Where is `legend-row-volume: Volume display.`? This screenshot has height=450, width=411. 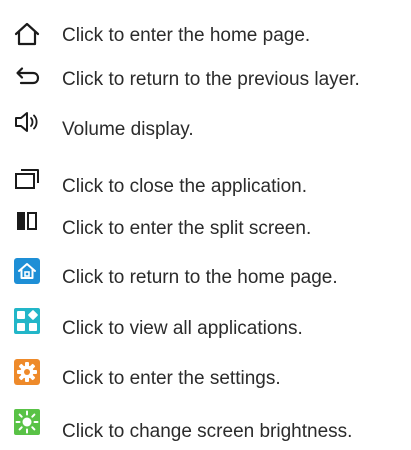
legend-row-volume: Volume display. is located at coordinates (205, 128).